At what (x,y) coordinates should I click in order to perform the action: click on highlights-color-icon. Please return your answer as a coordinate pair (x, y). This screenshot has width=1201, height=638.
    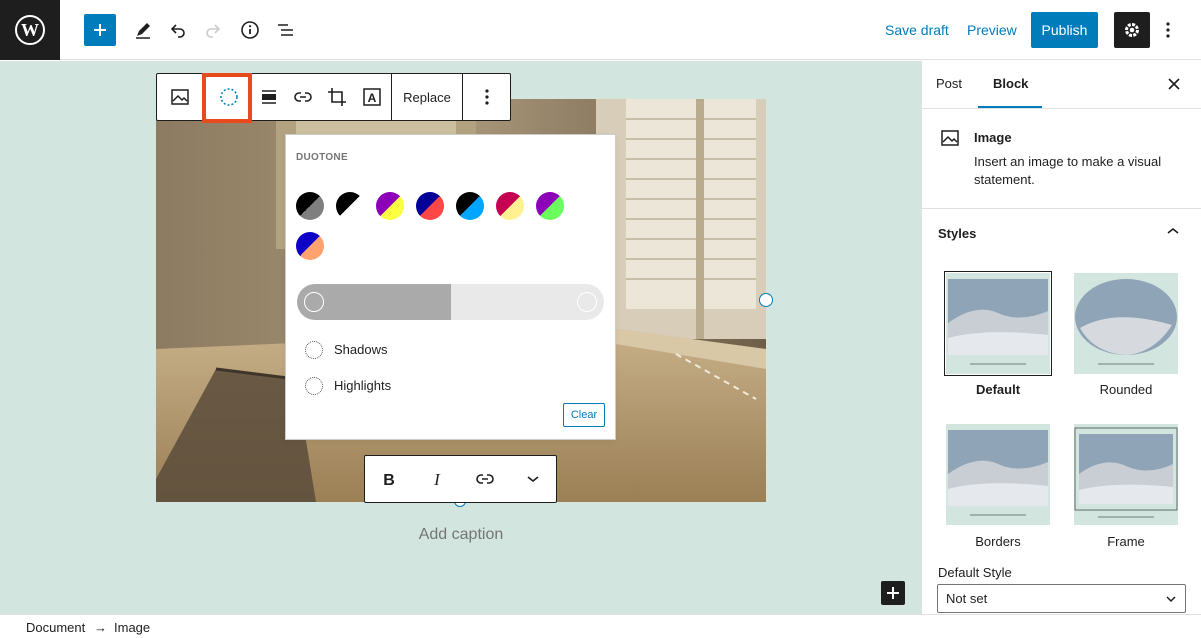
    Looking at the image, I should click on (314, 386).